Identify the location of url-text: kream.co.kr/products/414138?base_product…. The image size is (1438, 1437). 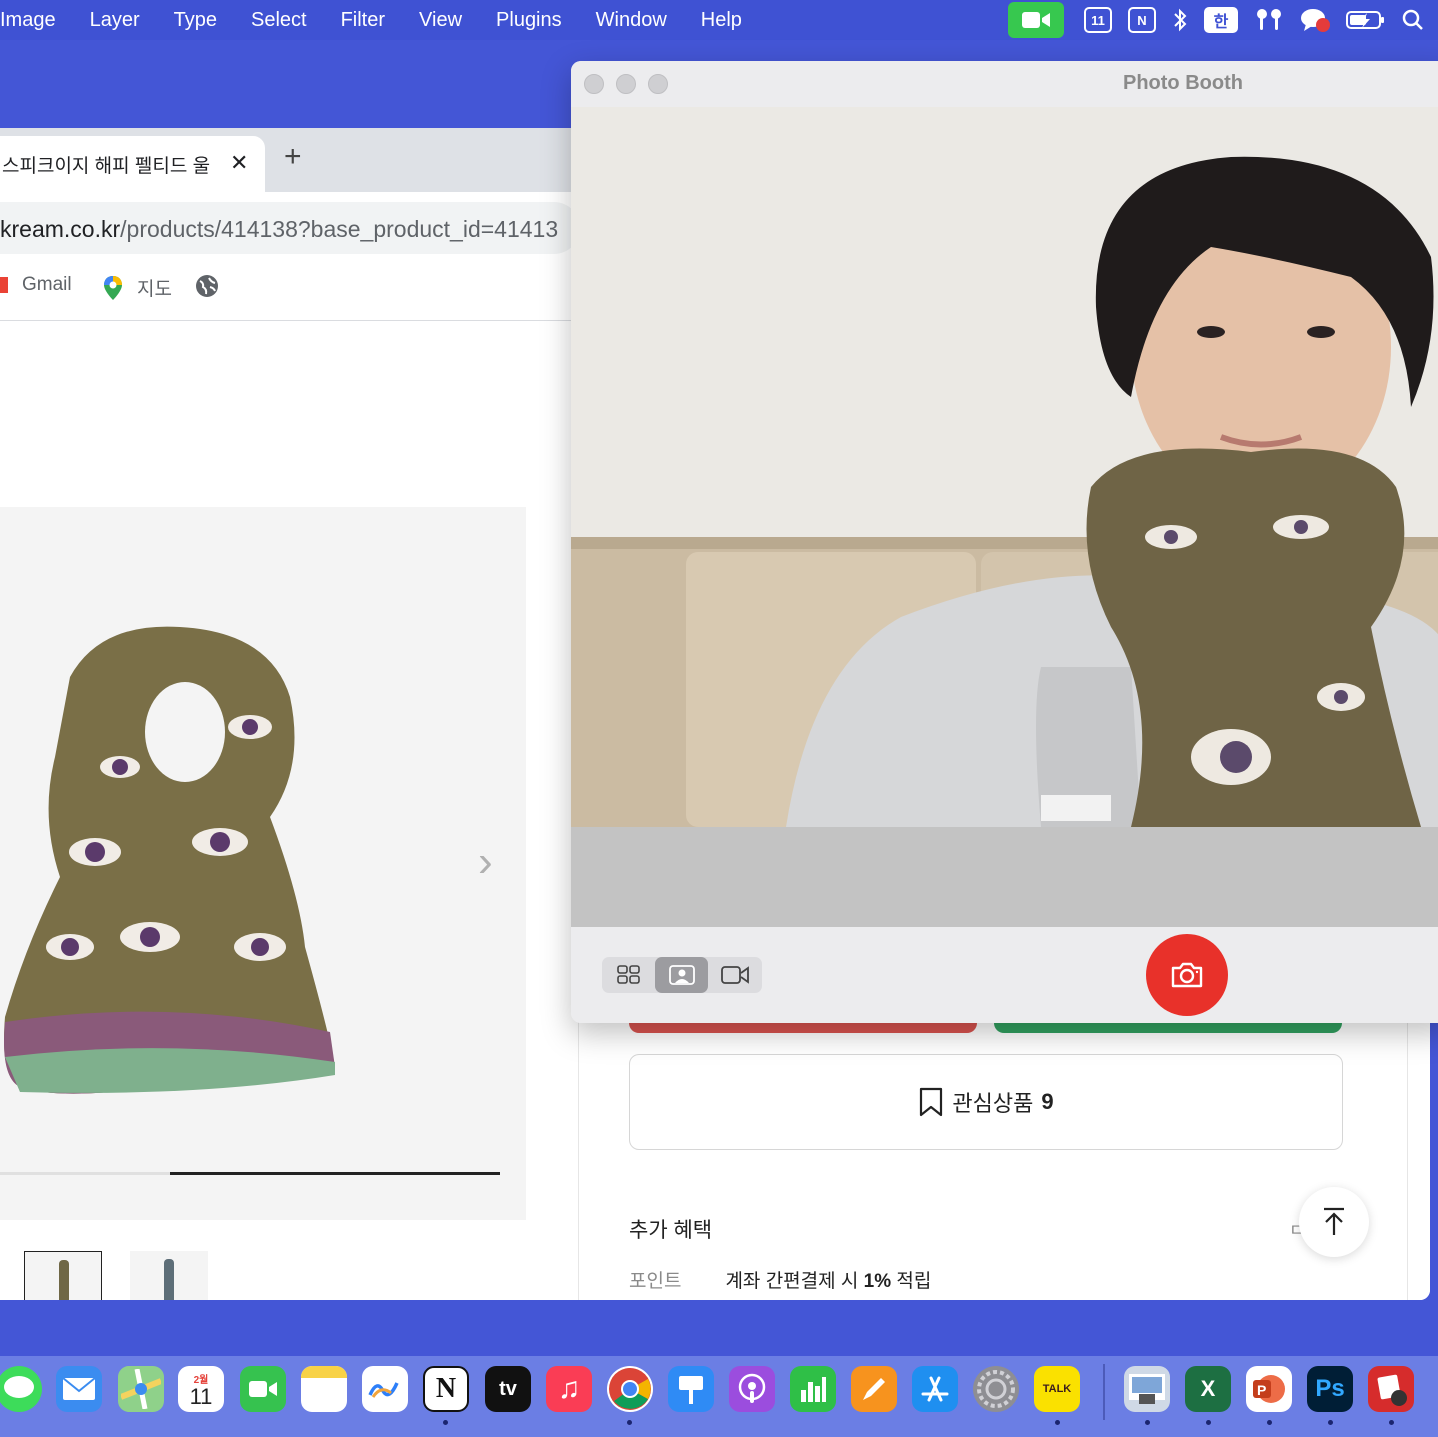
(279, 229).